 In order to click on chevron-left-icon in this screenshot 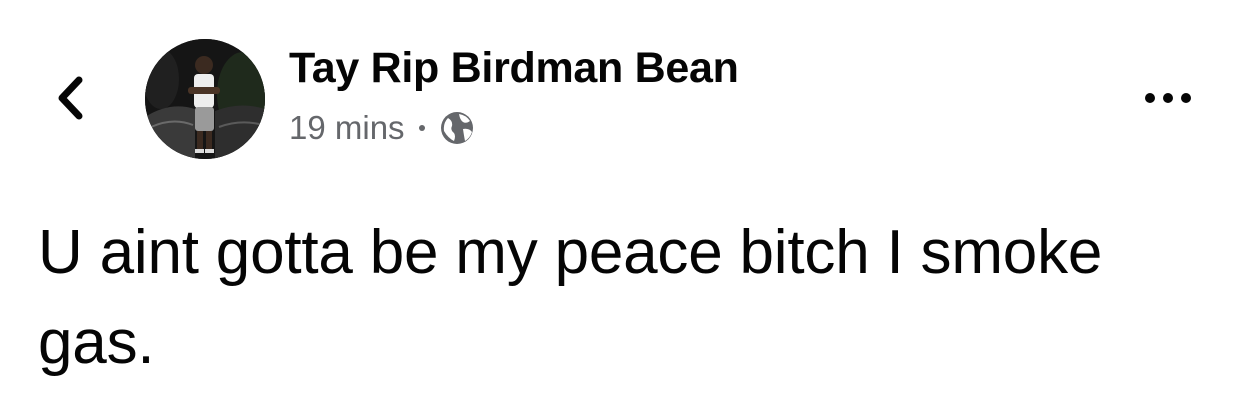, I will do `click(70, 100)`.